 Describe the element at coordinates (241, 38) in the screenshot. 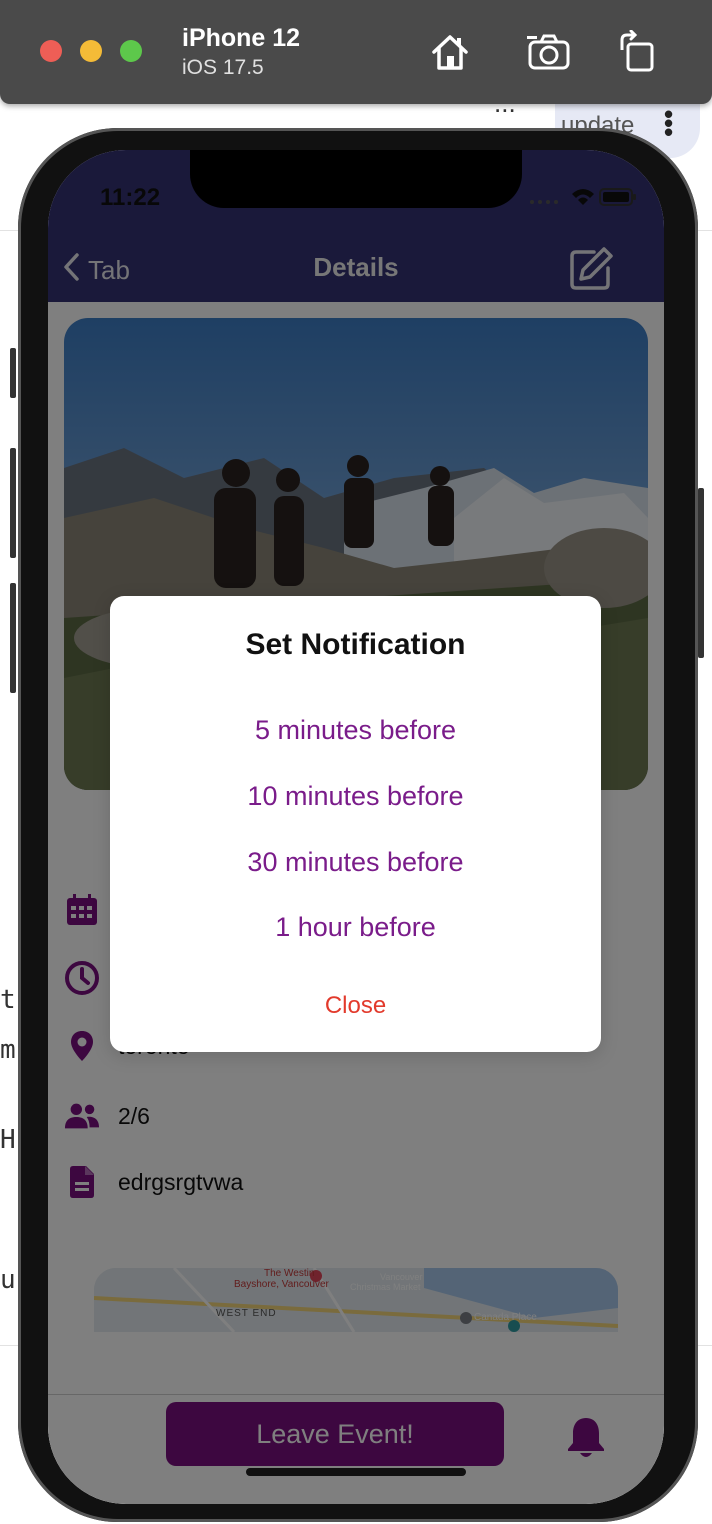

I see `device-name: iPhone 12` at that location.